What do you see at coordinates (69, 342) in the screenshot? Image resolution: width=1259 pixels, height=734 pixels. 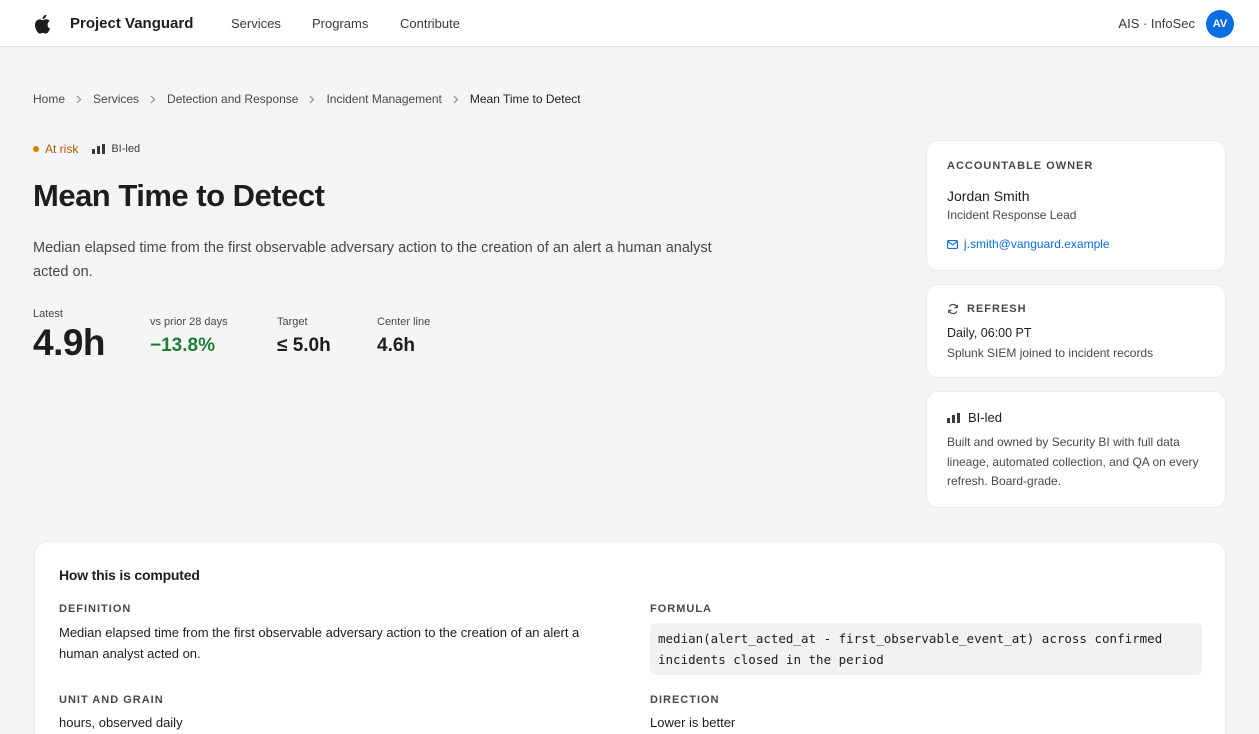 I see `metric-latest-value: 4.9h` at bounding box center [69, 342].